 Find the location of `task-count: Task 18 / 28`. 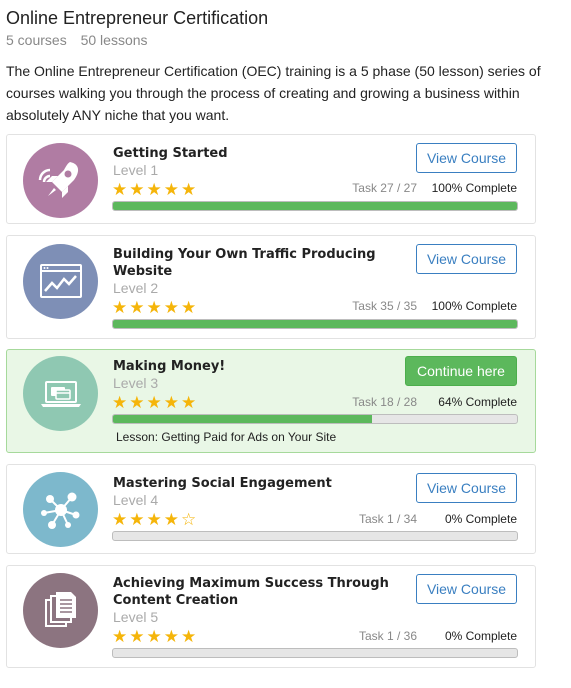

task-count: Task 18 / 28 is located at coordinates (384, 402).